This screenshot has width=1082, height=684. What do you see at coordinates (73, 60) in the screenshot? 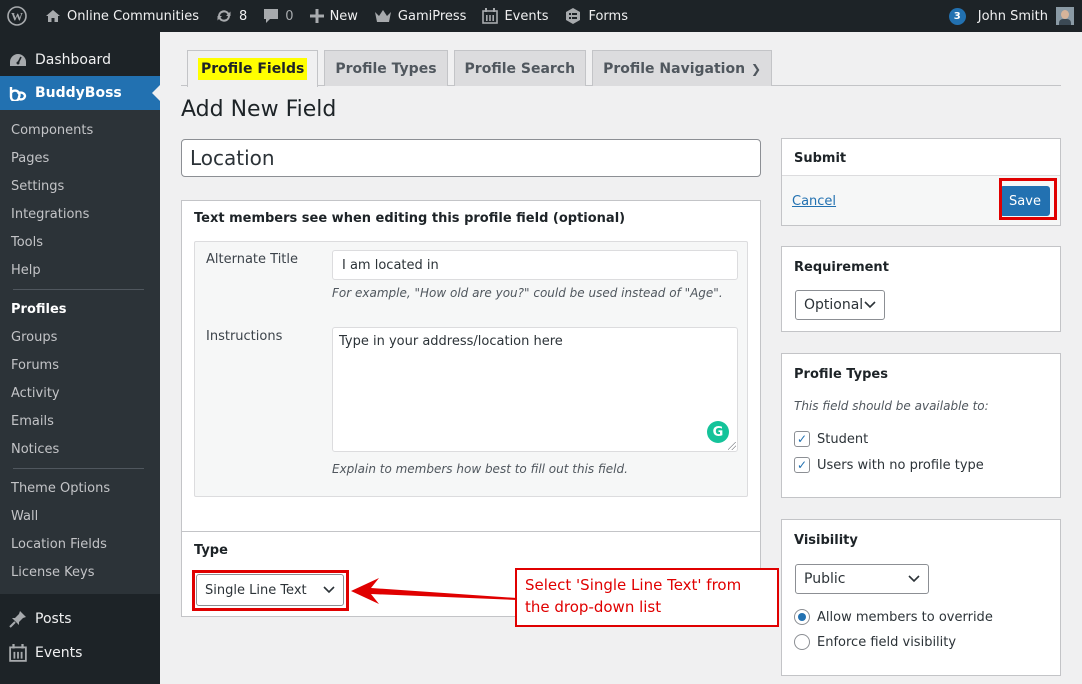
I see `sidebar-label: Dashboard` at bounding box center [73, 60].